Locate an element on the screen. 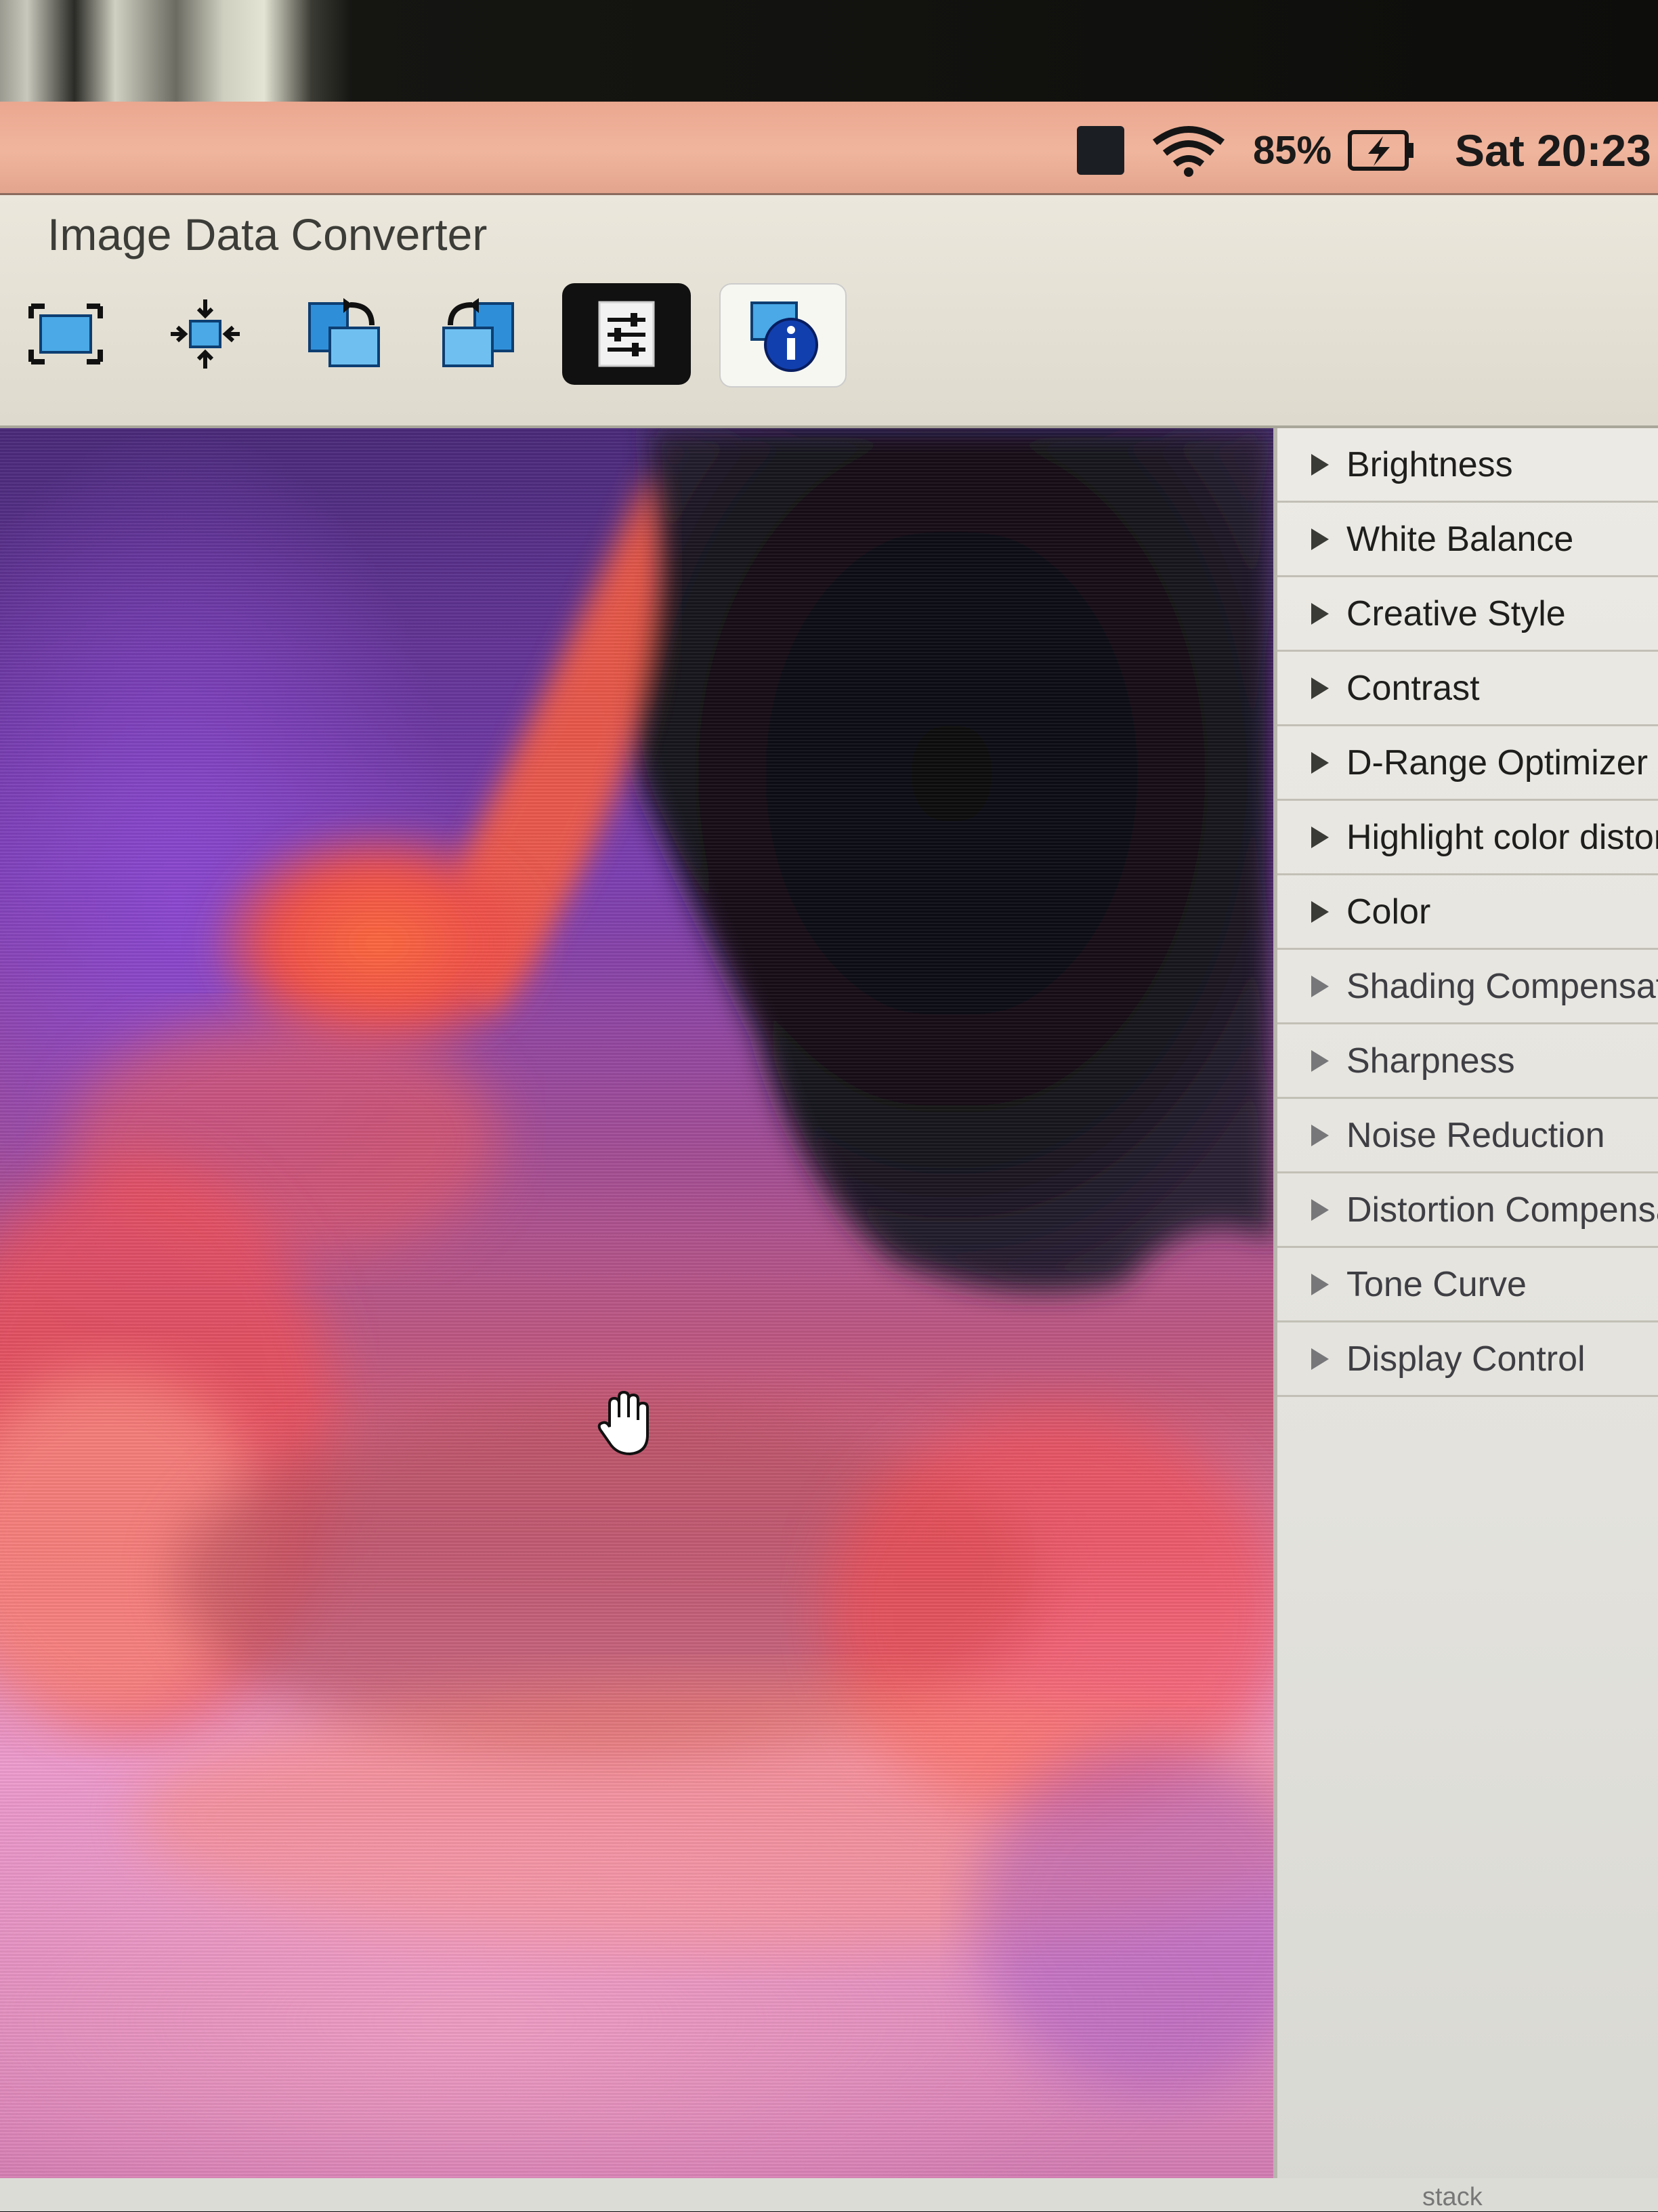 This screenshot has width=1658, height=2212. panel-item-brightness: Brightness is located at coordinates (1467, 465).